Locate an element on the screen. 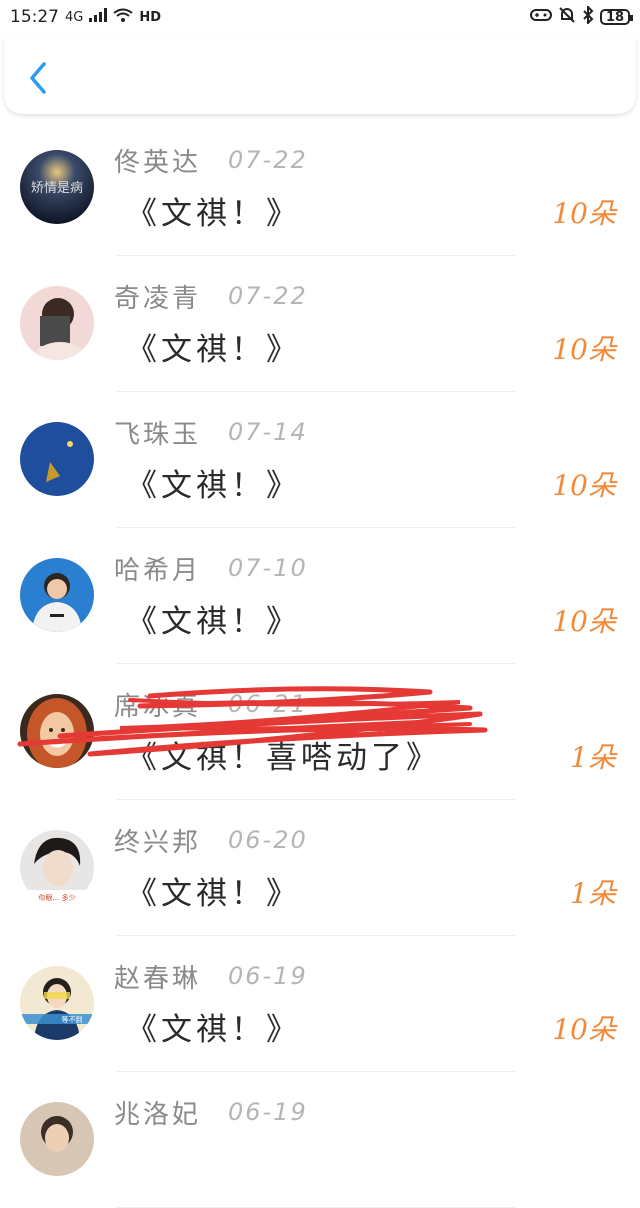 This screenshot has width=640, height=1208. avatar: 矫情是病 is located at coordinates (57, 187).